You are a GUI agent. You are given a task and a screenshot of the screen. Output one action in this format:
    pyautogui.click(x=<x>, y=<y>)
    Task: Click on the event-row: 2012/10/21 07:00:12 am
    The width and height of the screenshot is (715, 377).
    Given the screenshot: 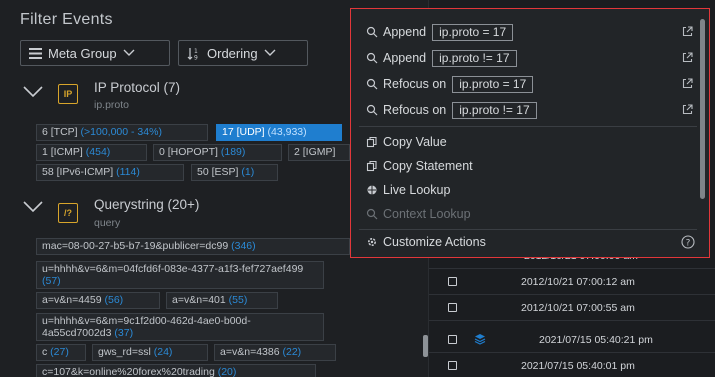 What is the action you would take?
    pyautogui.click(x=572, y=282)
    